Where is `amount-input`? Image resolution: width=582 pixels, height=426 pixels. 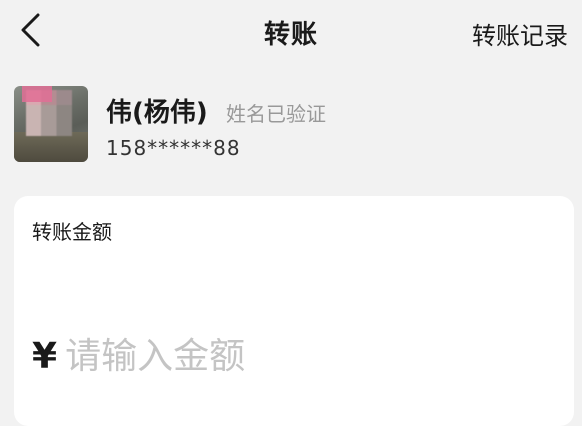 amount-input is located at coordinates (285, 356).